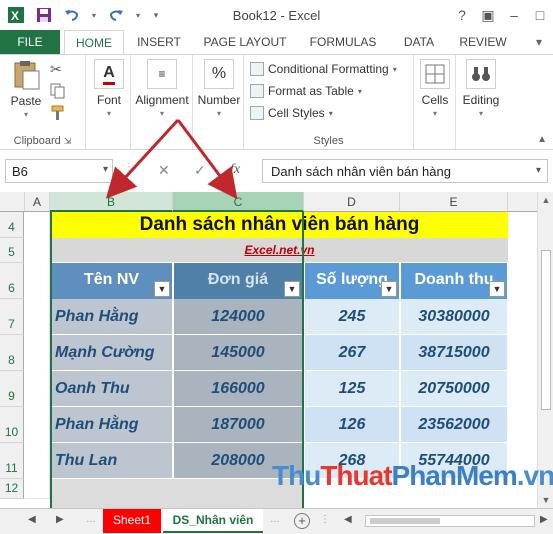  What do you see at coordinates (32, 519) in the screenshot?
I see `prev-sheet-icon: ◀` at bounding box center [32, 519].